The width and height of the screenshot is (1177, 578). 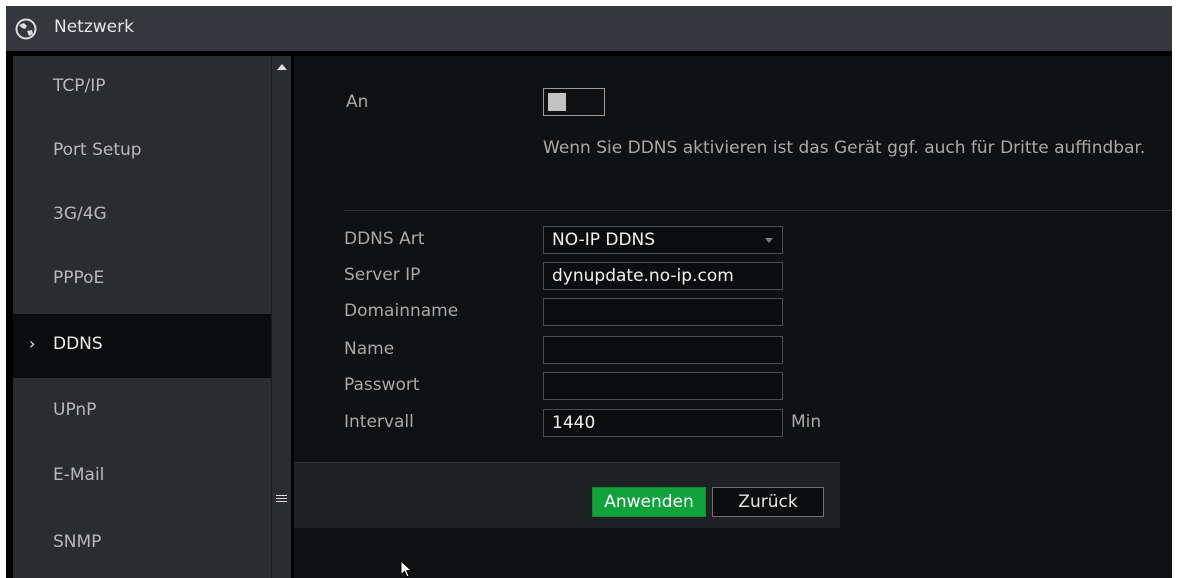 What do you see at coordinates (32, 343) in the screenshot?
I see `chevron-right-icon: ›` at bounding box center [32, 343].